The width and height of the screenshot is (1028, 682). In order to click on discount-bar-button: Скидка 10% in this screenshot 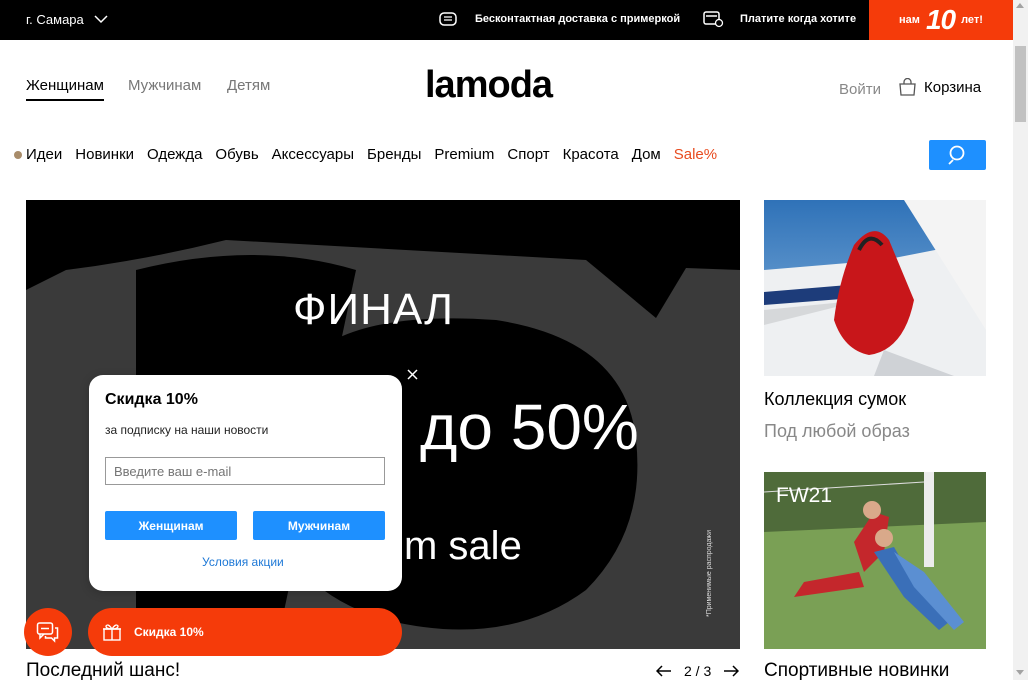, I will do `click(245, 632)`.